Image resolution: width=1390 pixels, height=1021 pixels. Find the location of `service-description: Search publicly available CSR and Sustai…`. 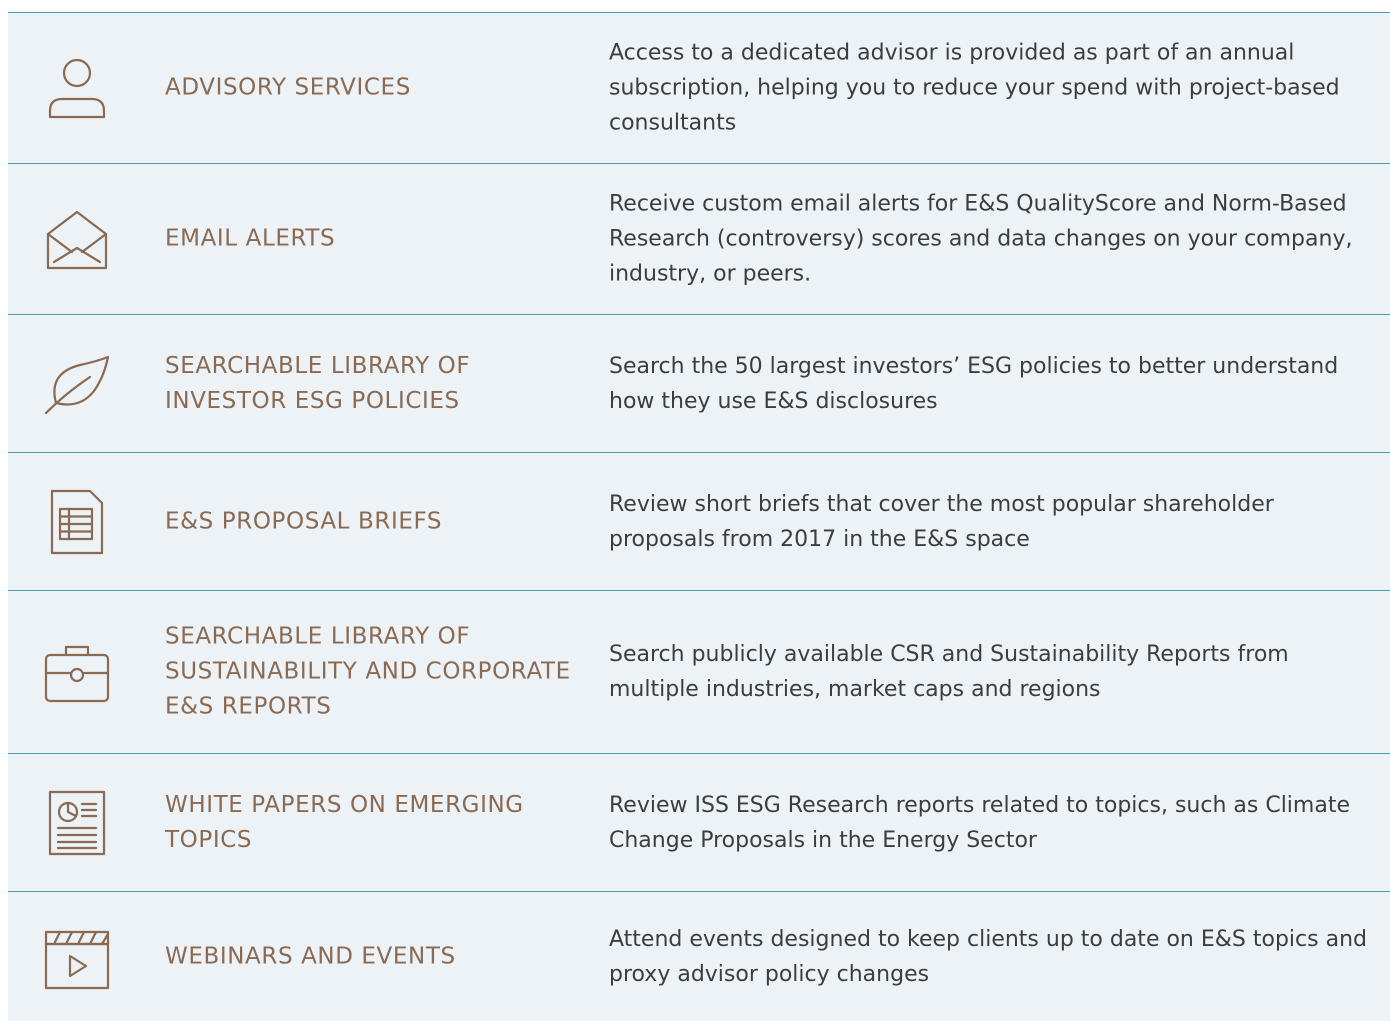

service-description: Search publicly available CSR and Sustai… is located at coordinates (949, 672).